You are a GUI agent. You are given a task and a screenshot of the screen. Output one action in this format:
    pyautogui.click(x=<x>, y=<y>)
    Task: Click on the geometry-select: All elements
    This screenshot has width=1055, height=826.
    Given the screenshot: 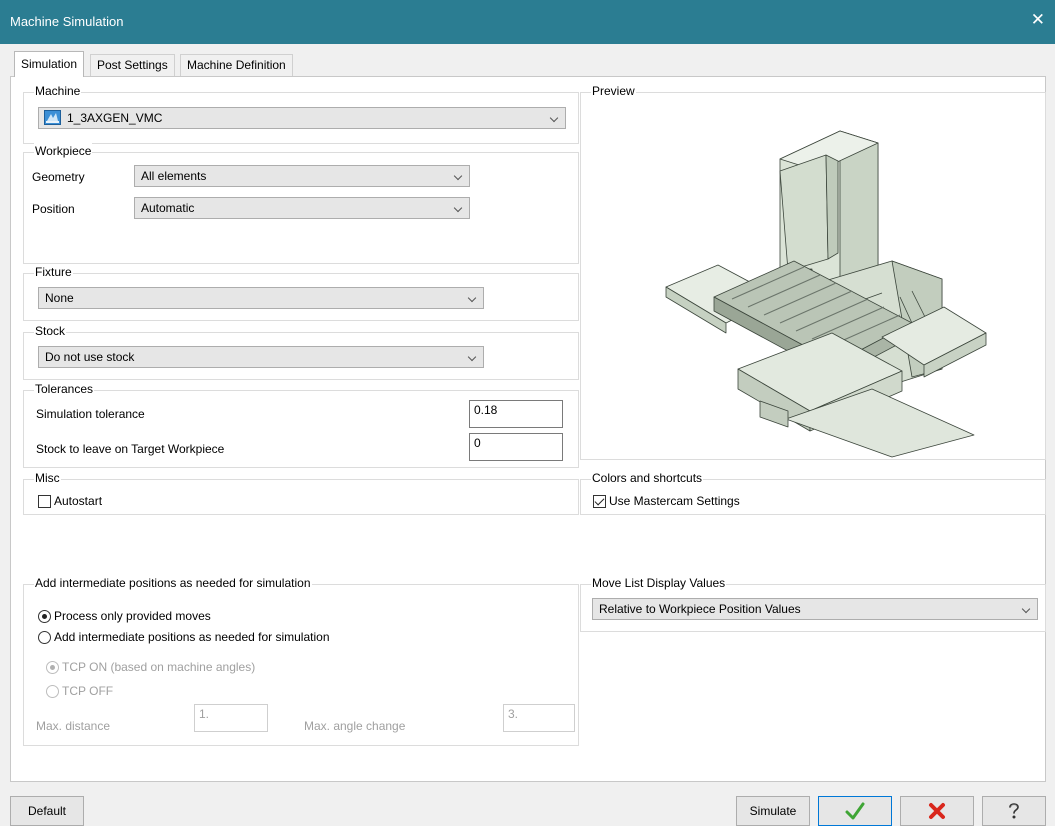 What is the action you would take?
    pyautogui.click(x=302, y=176)
    